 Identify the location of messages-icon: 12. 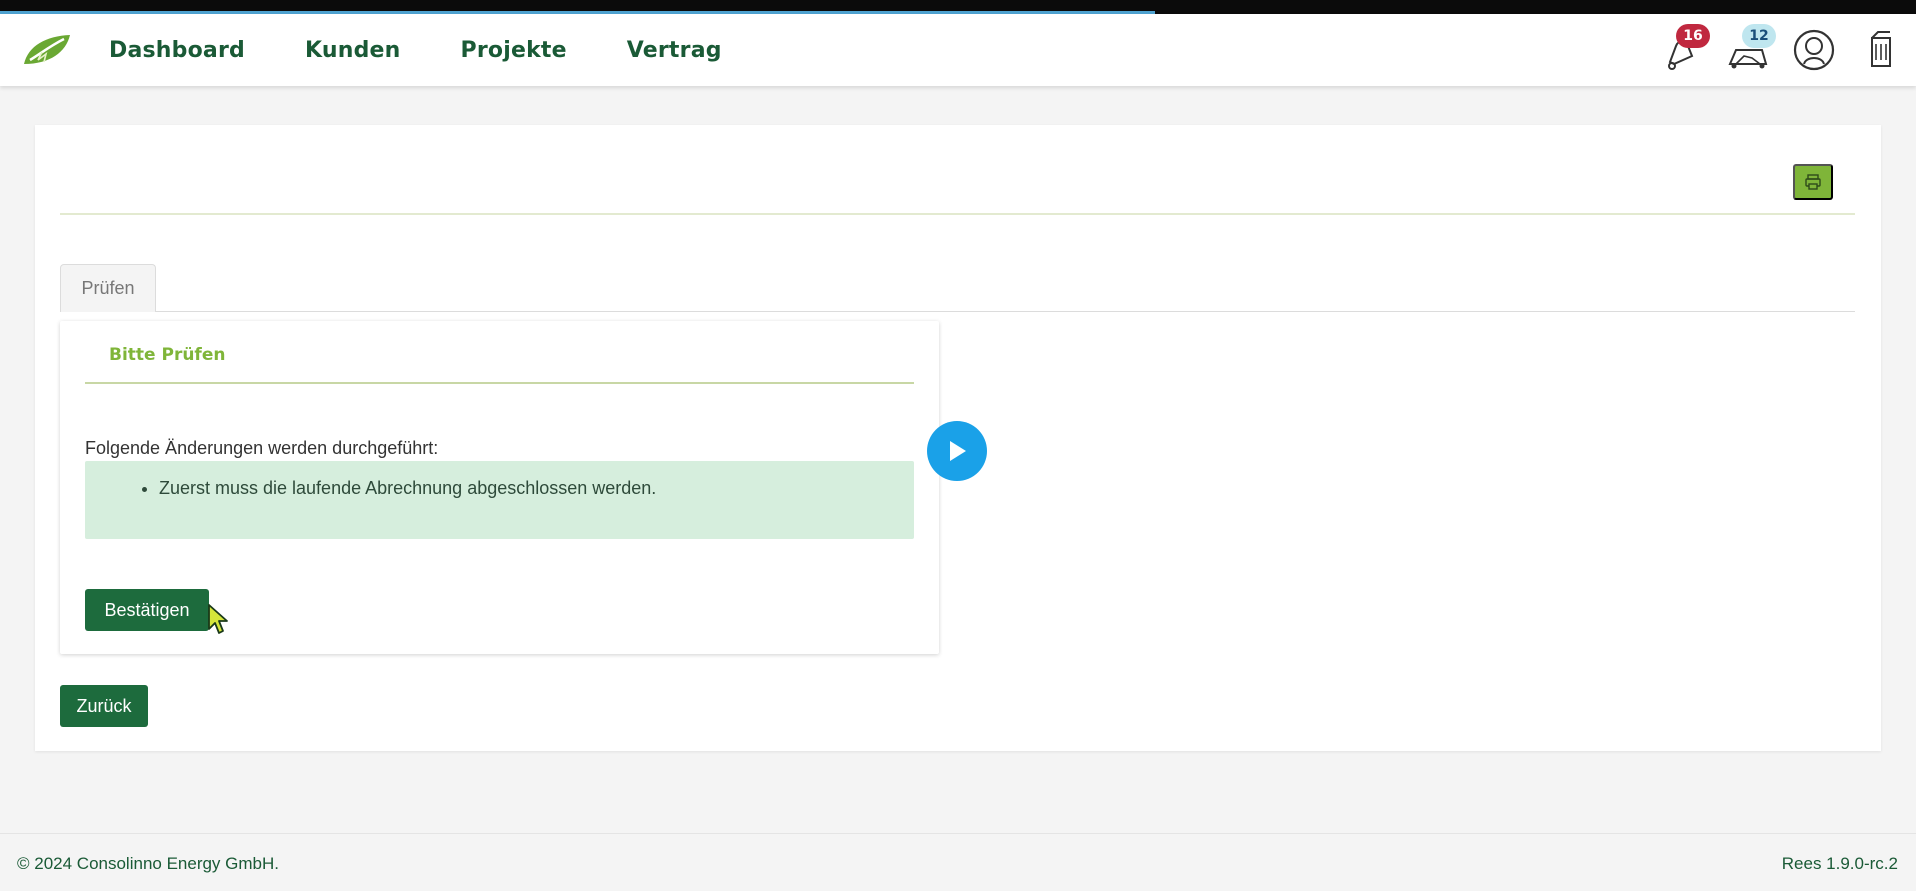
(1751, 48).